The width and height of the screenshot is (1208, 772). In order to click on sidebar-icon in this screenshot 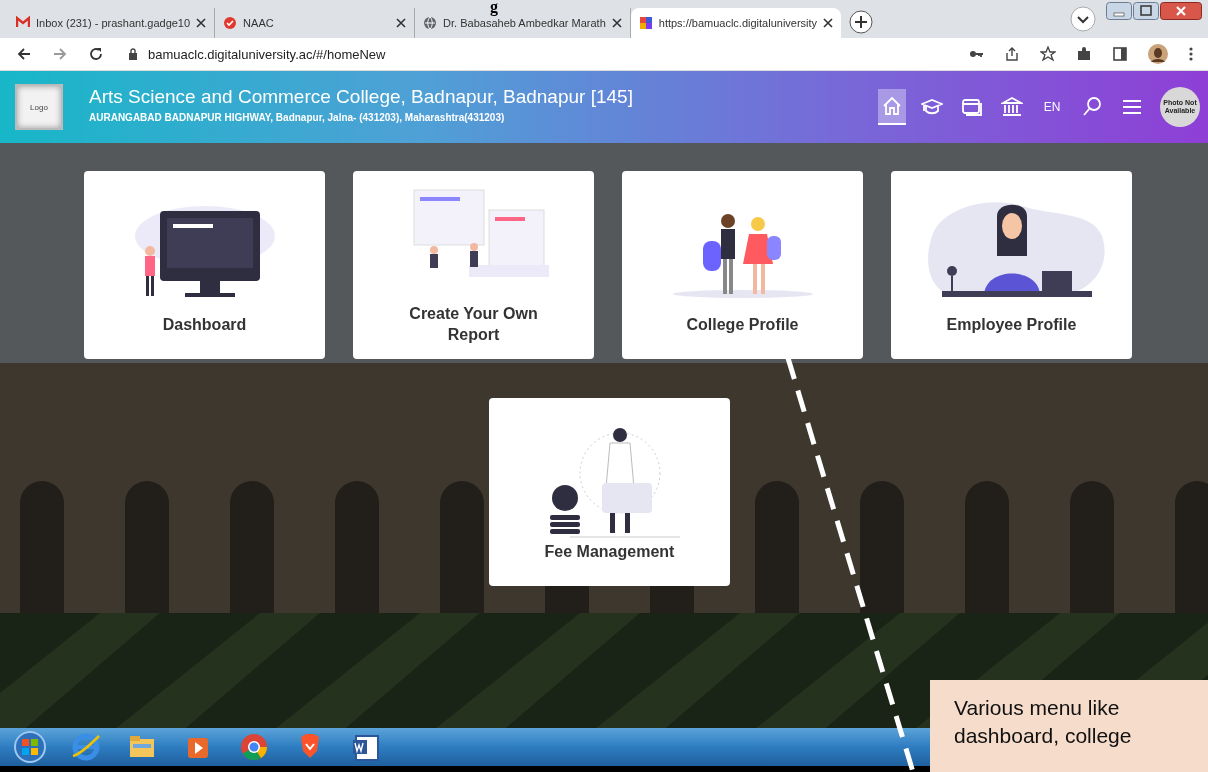, I will do `click(1120, 54)`.